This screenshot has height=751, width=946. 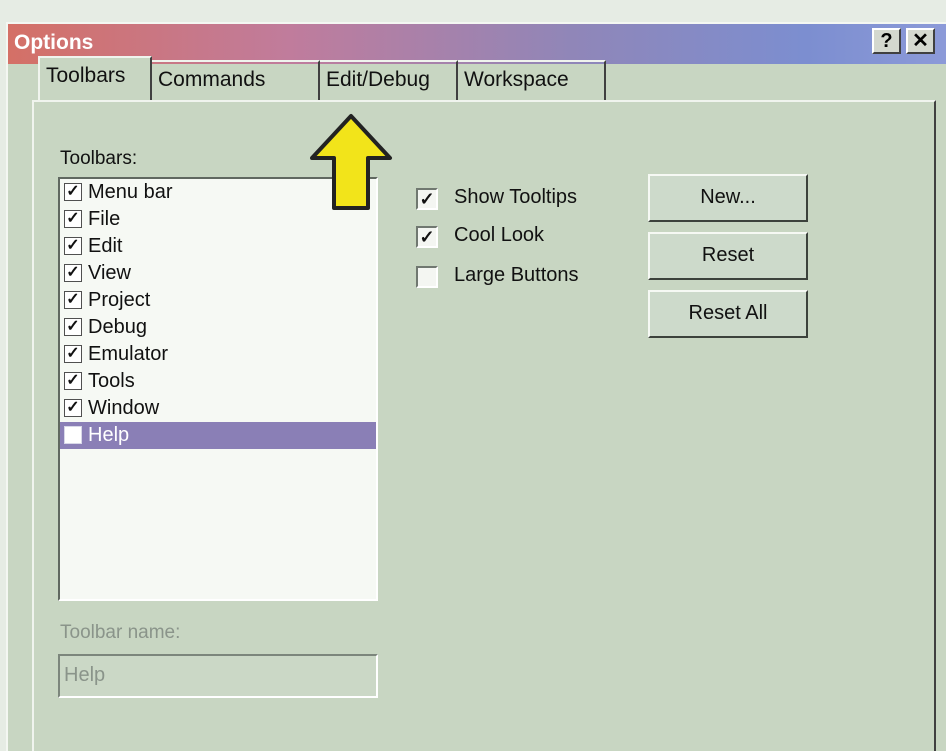 I want to click on tab-edit-debug: Edit/Debug, so click(x=389, y=80).